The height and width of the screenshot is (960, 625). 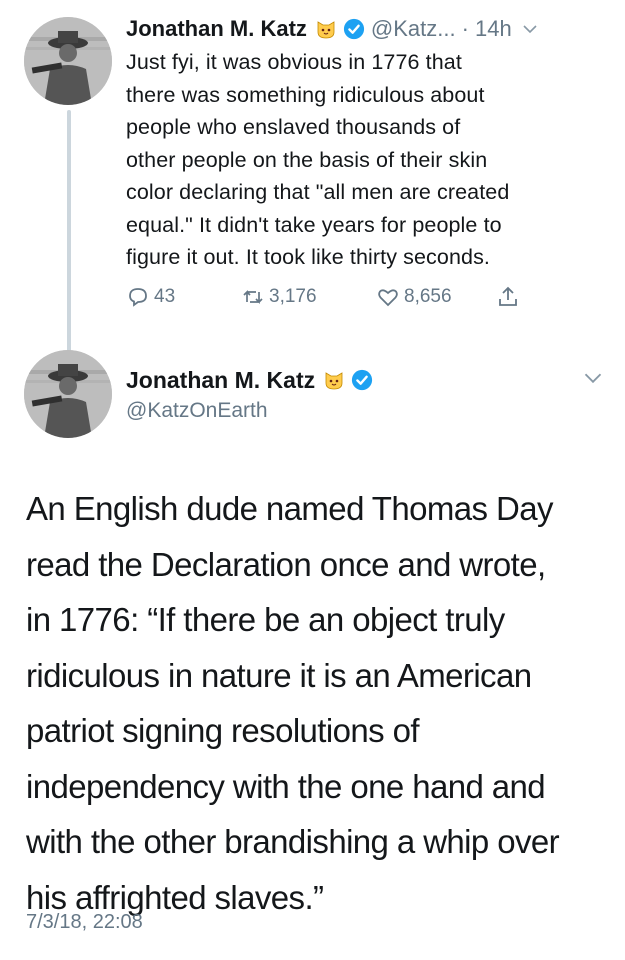 I want to click on author-handle: @KatzOnEarth, so click(x=197, y=411).